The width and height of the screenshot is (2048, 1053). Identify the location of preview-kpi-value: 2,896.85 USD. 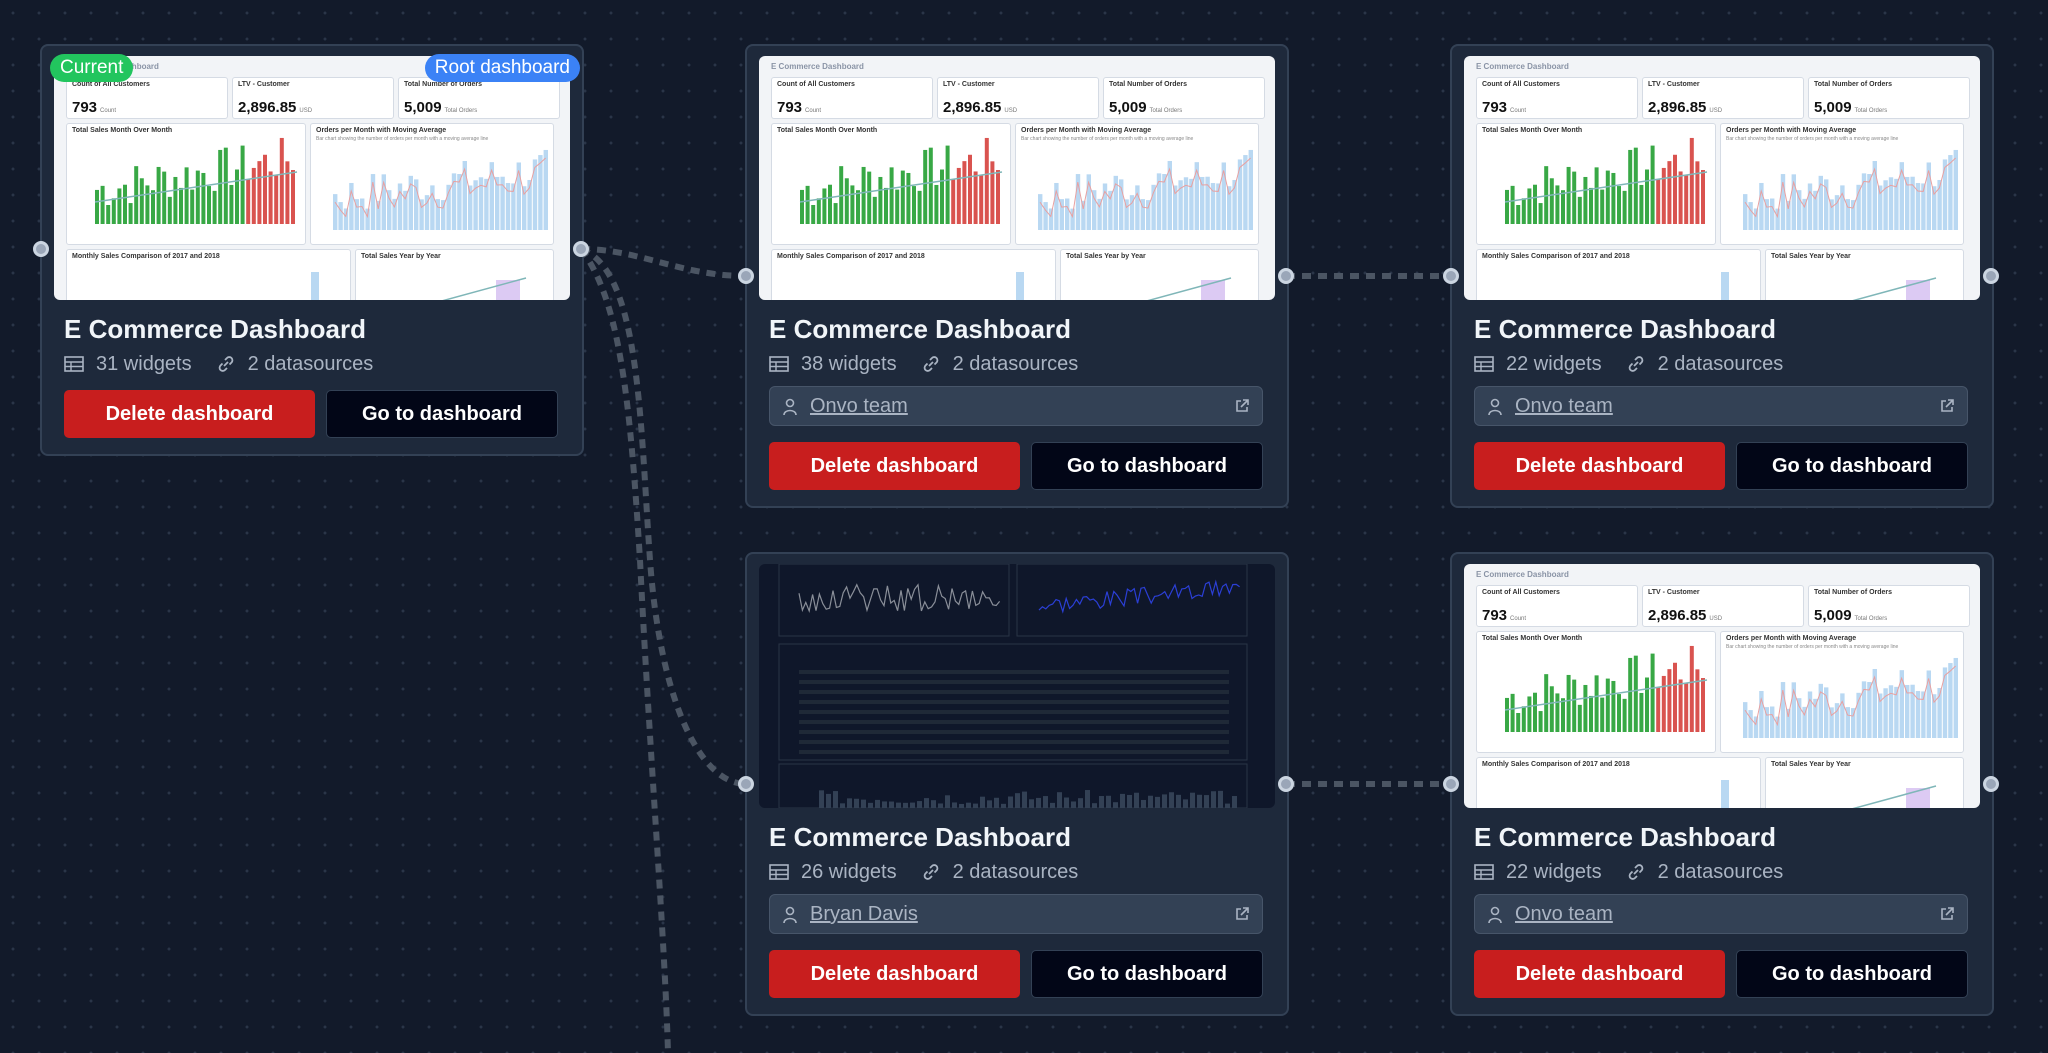
(1685, 615).